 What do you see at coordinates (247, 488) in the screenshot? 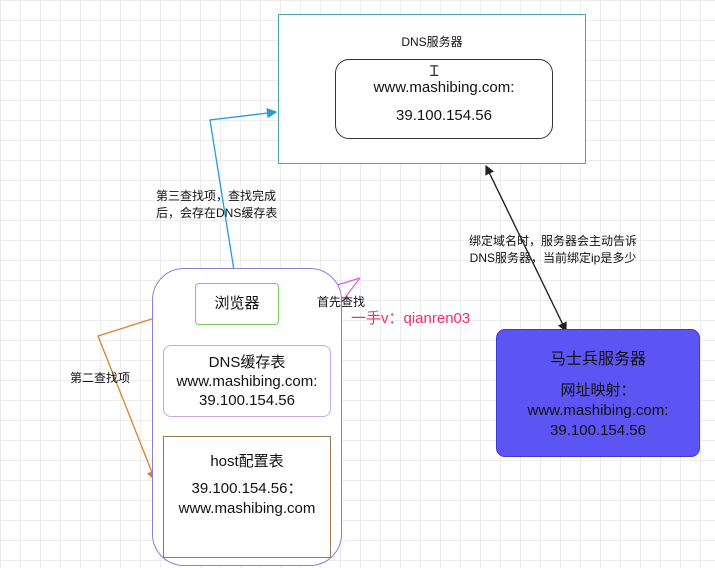
I see `host-table-ip: 39.100.154.56：` at bounding box center [247, 488].